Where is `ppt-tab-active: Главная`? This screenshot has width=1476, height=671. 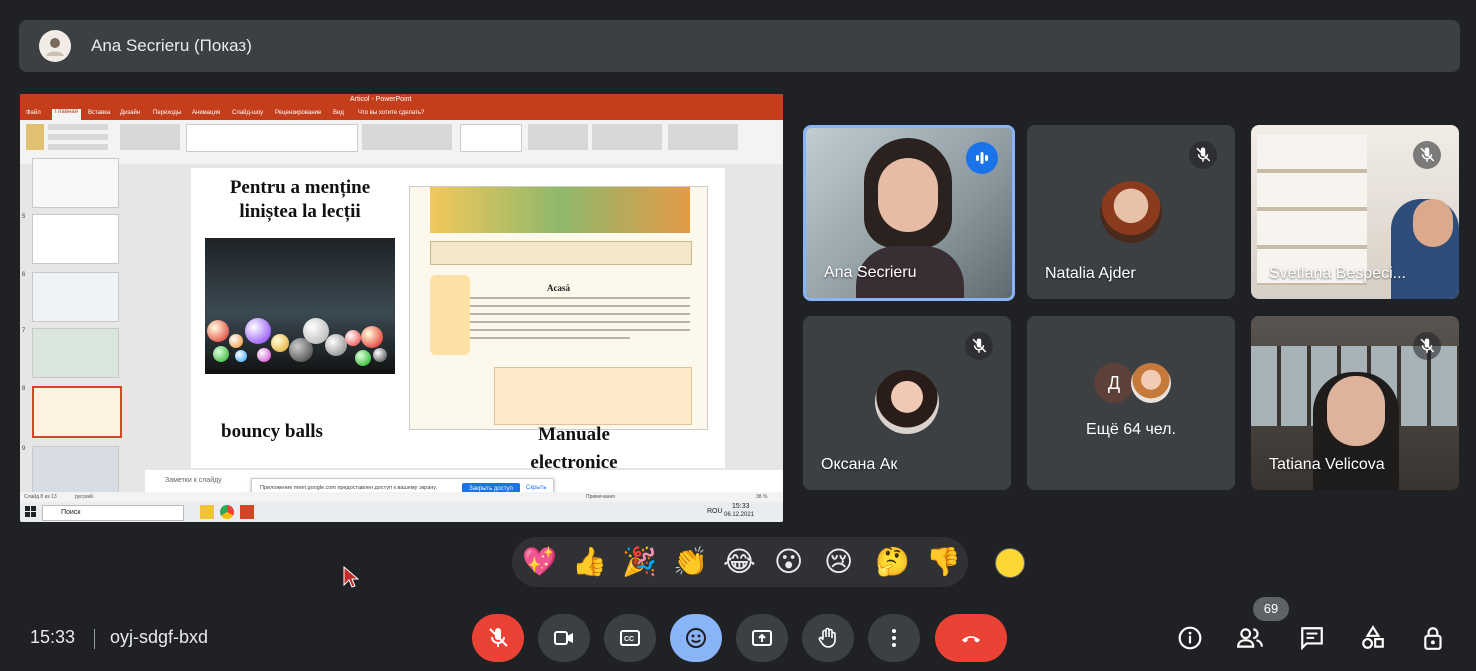
ppt-tab-active: Главная is located at coordinates (66, 114).